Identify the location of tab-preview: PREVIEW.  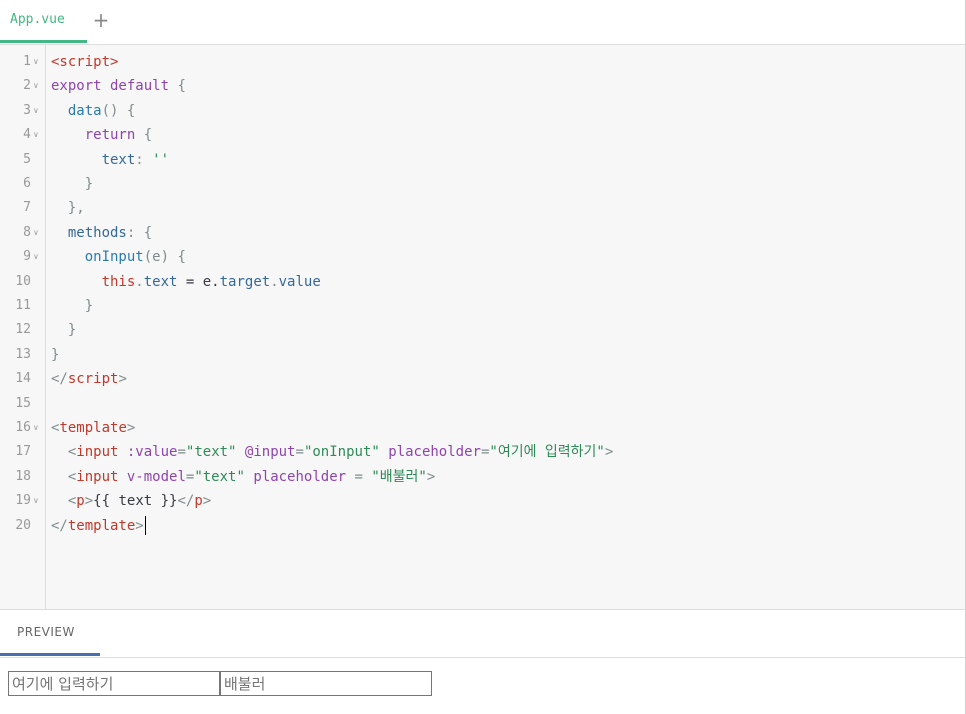
(50, 633).